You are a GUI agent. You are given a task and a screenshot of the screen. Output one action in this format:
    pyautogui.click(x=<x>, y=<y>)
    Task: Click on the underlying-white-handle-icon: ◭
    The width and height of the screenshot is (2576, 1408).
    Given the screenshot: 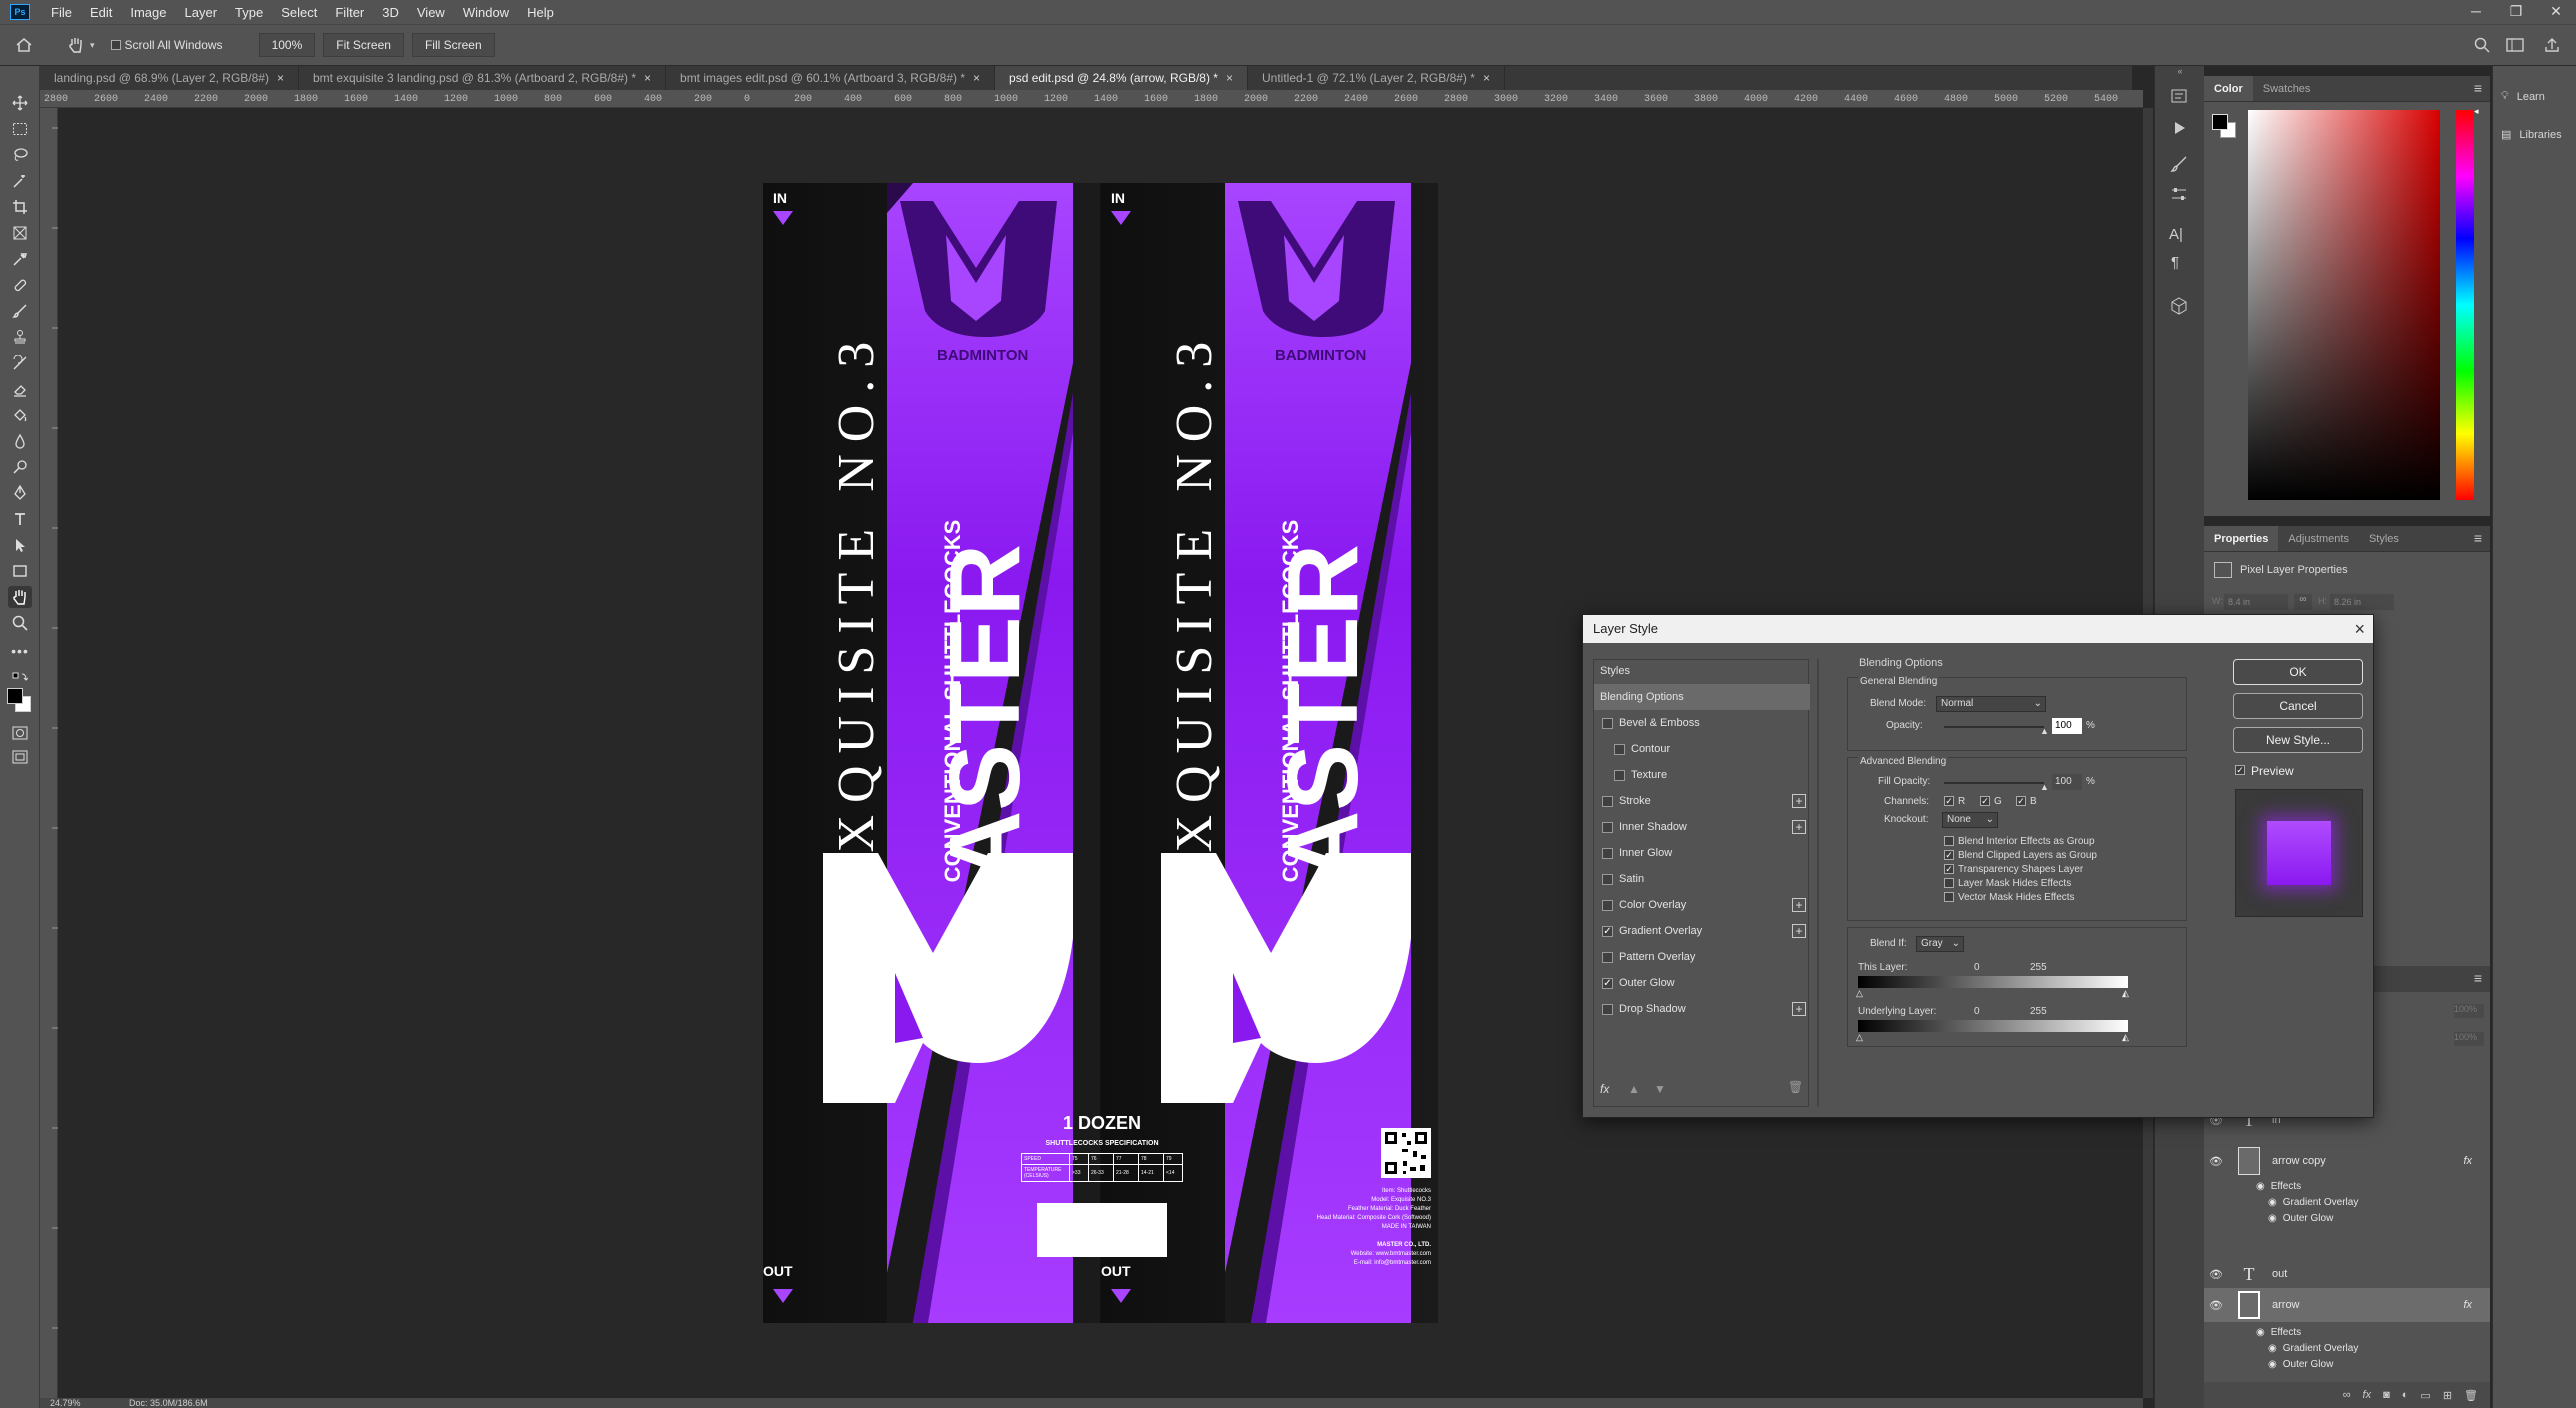 What is the action you would take?
    pyautogui.click(x=2125, y=1037)
    